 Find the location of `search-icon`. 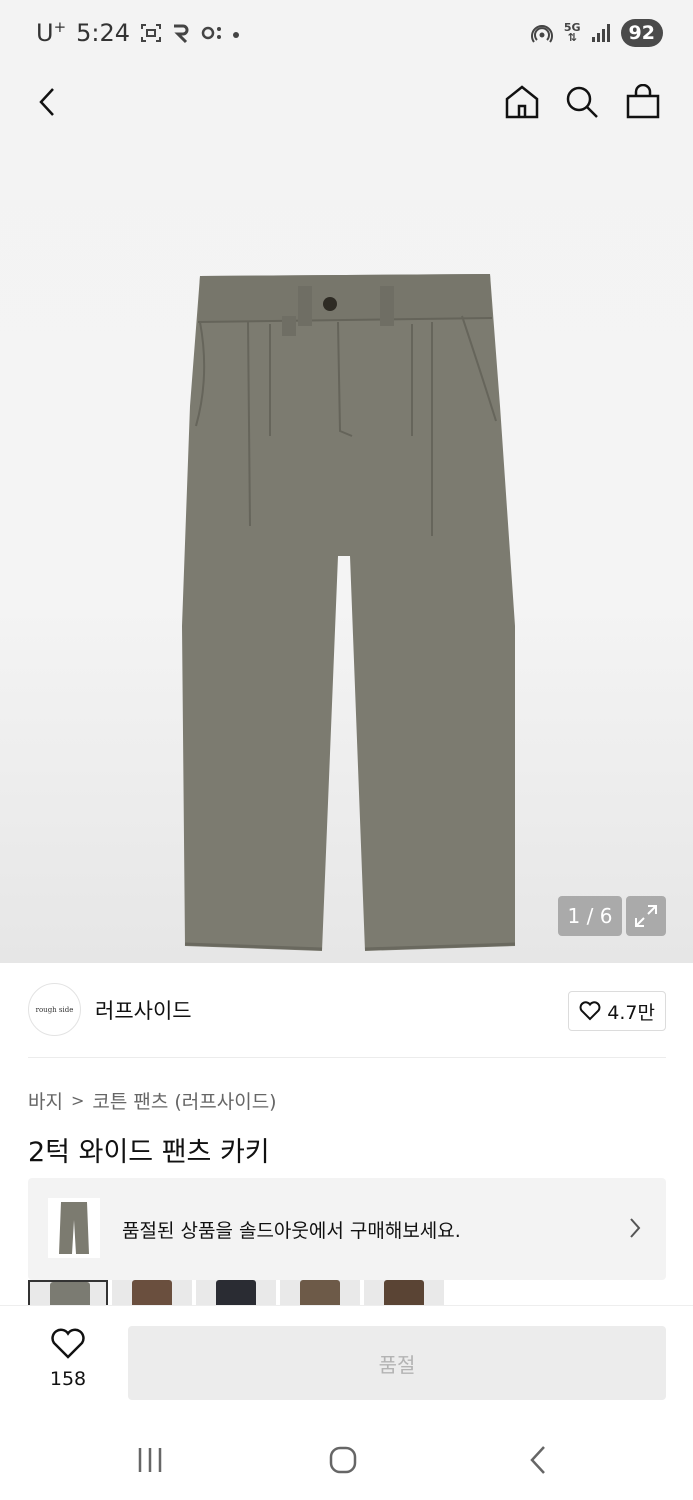

search-icon is located at coordinates (582, 102).